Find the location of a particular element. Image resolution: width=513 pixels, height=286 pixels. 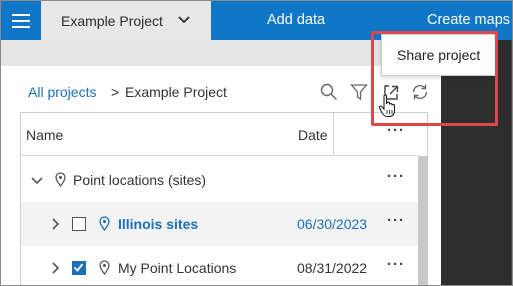

filter-icon is located at coordinates (359, 92).